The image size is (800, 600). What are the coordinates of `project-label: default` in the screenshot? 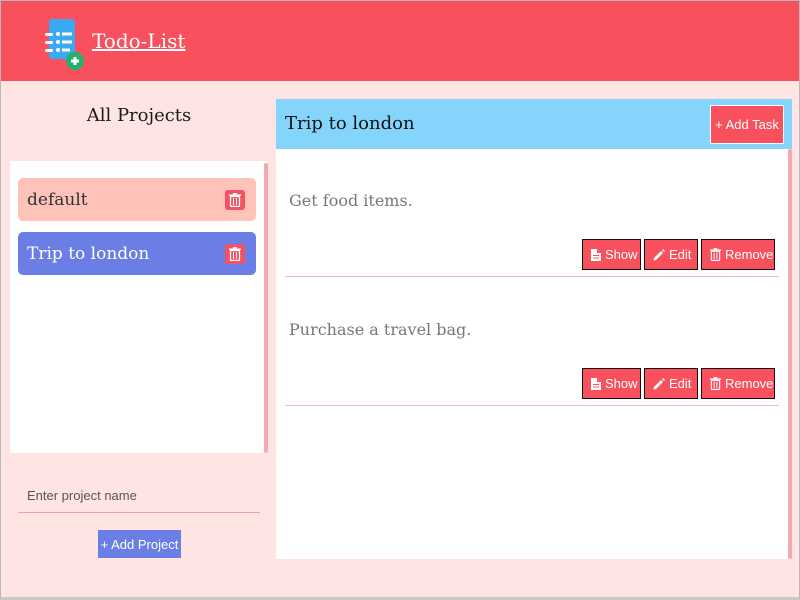 It's located at (57, 199).